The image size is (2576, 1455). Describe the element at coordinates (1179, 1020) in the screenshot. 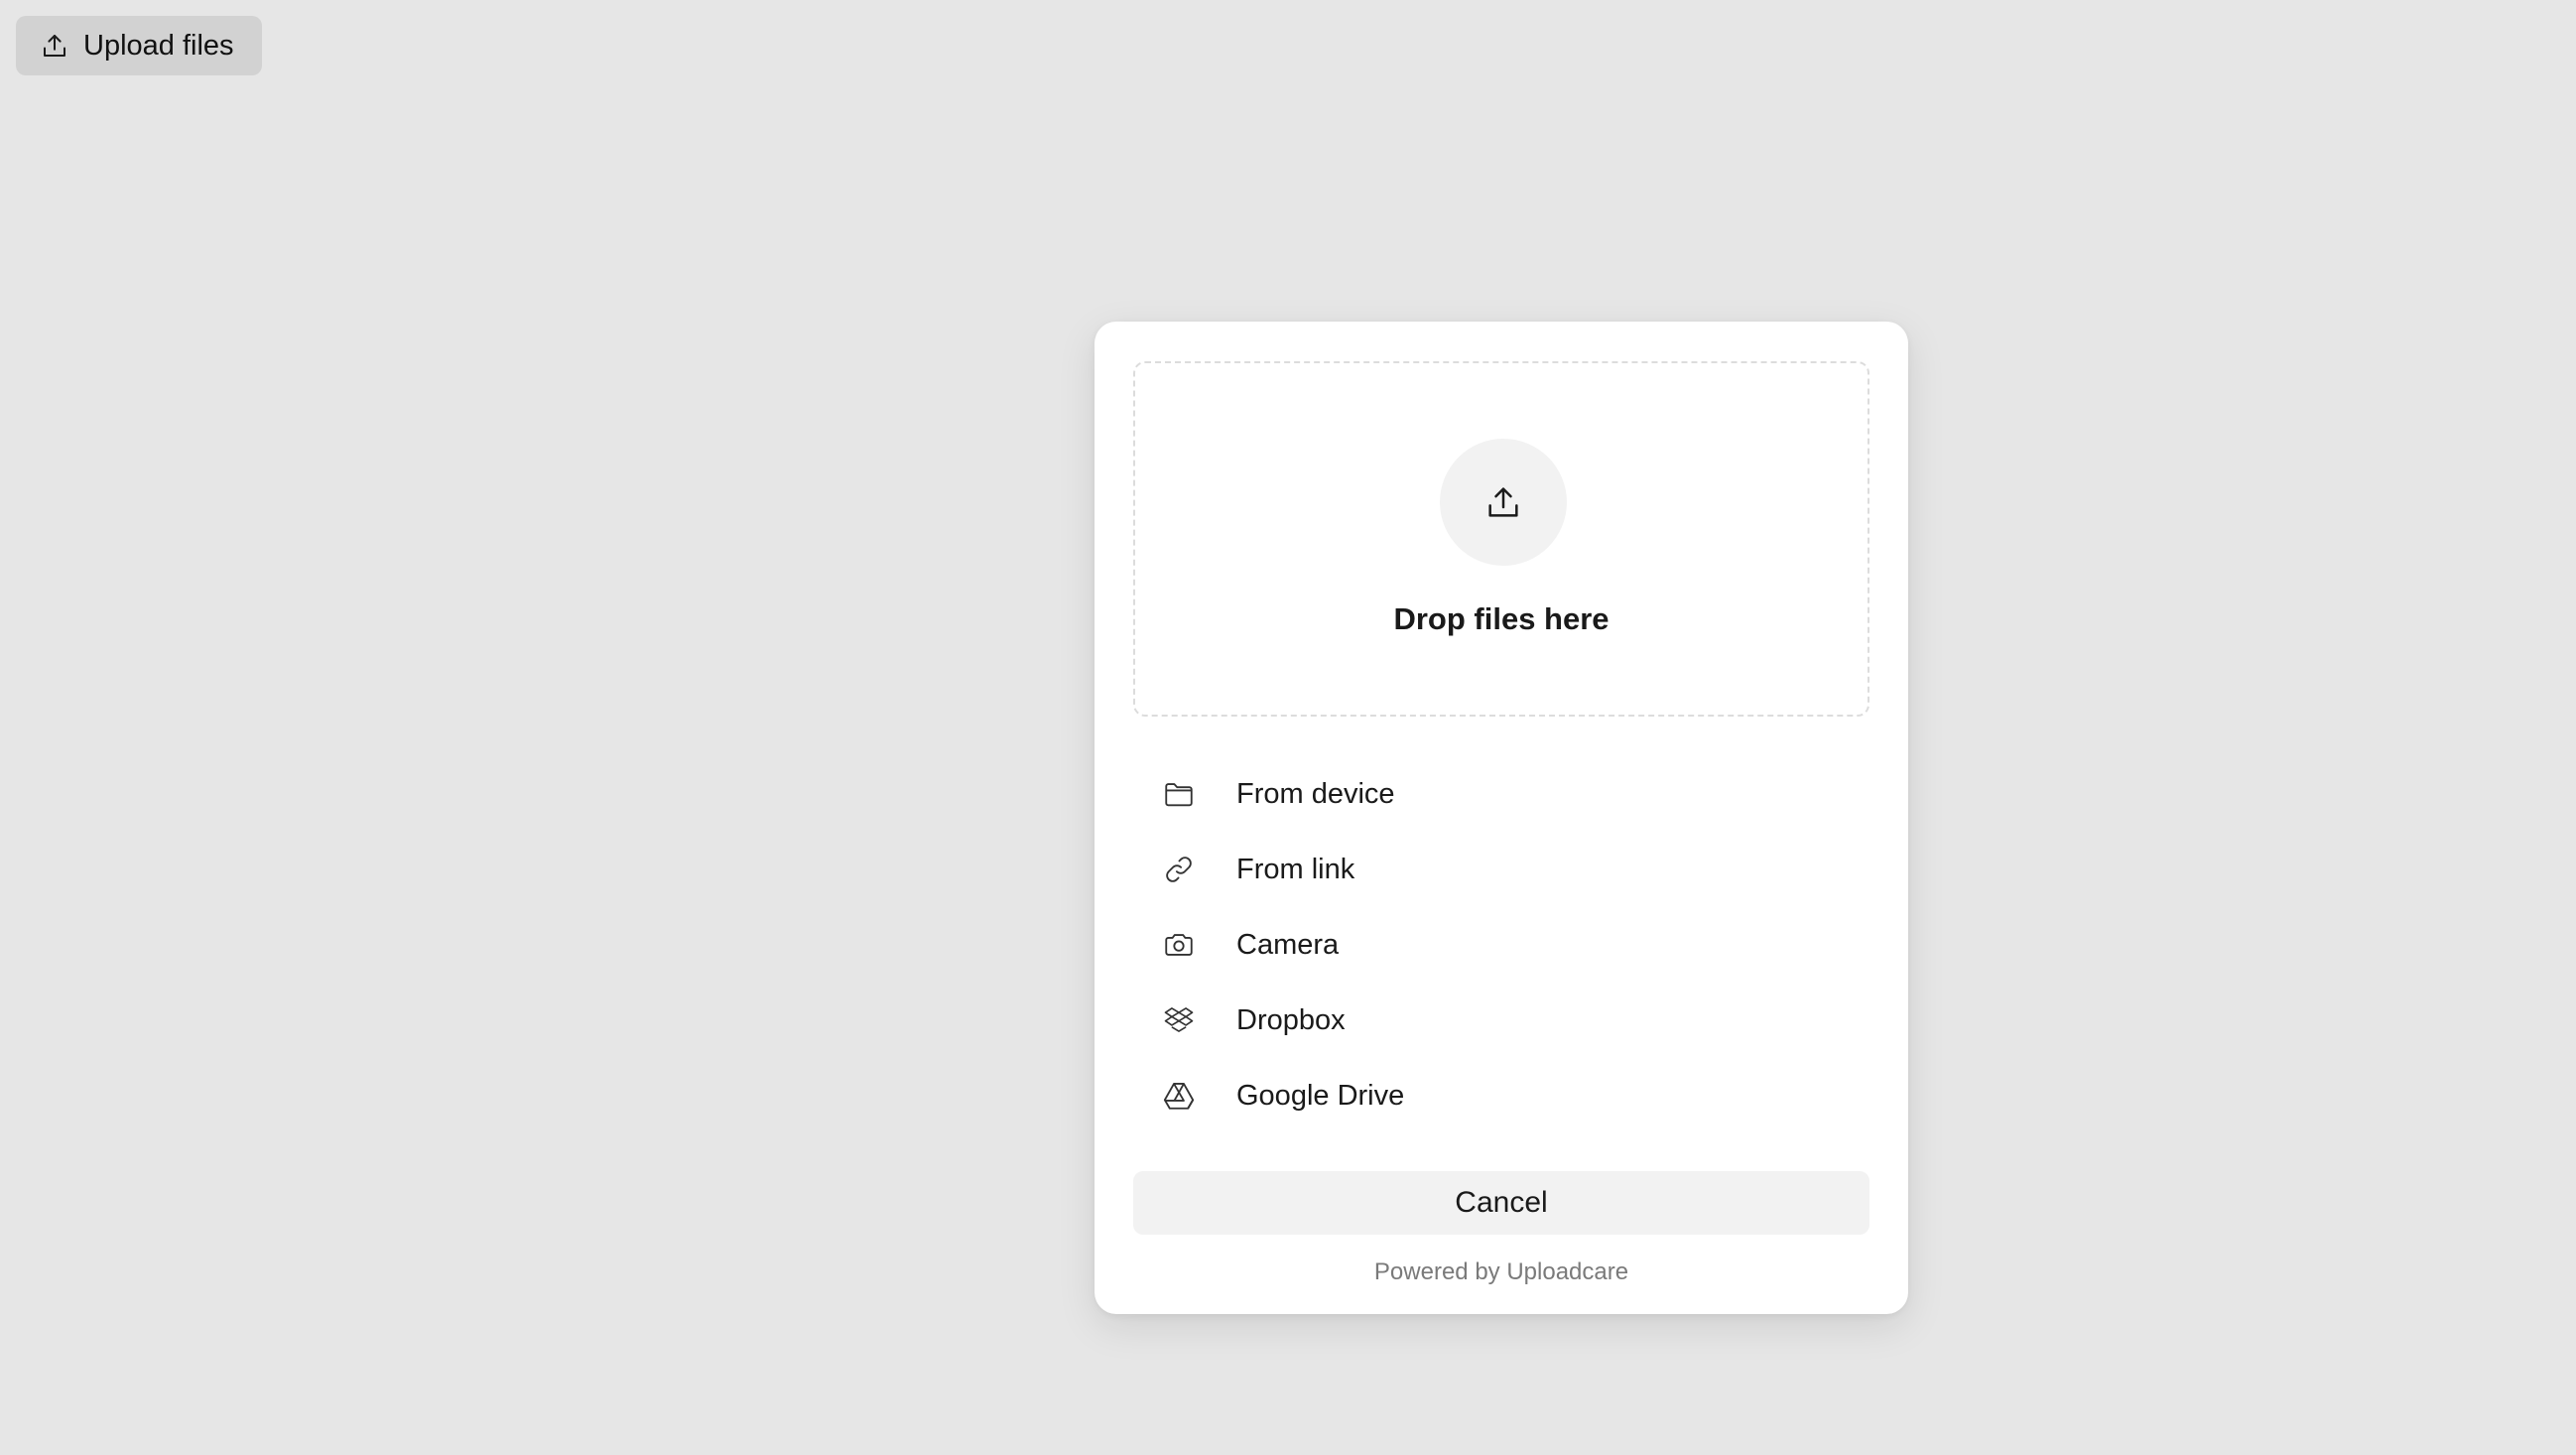

I see `dropbox-icon` at that location.